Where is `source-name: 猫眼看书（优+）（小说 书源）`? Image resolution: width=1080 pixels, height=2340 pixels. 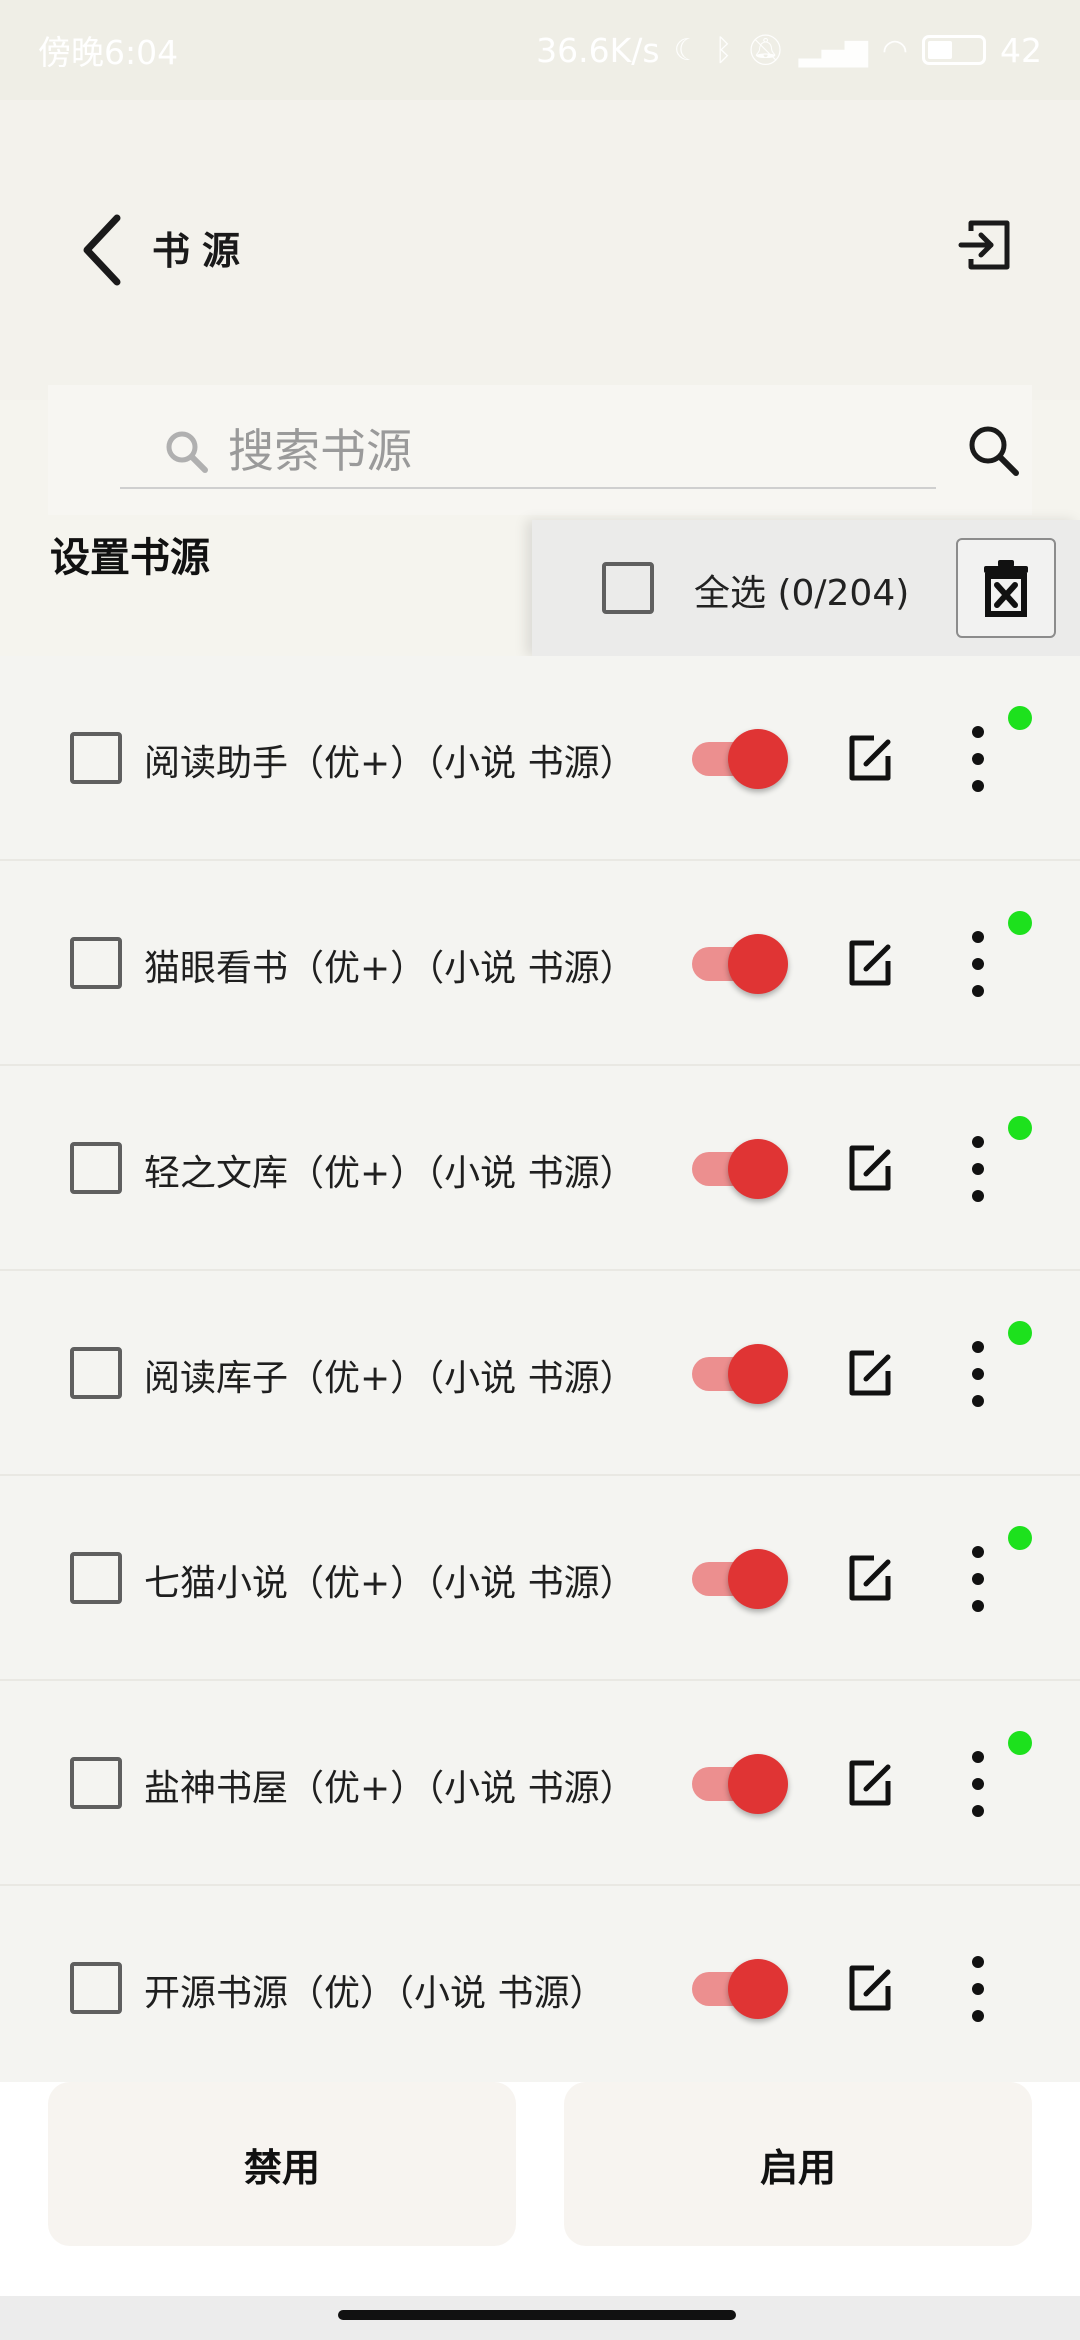
source-name: 猫眼看书（优+）（小说 书源） is located at coordinates (390, 968).